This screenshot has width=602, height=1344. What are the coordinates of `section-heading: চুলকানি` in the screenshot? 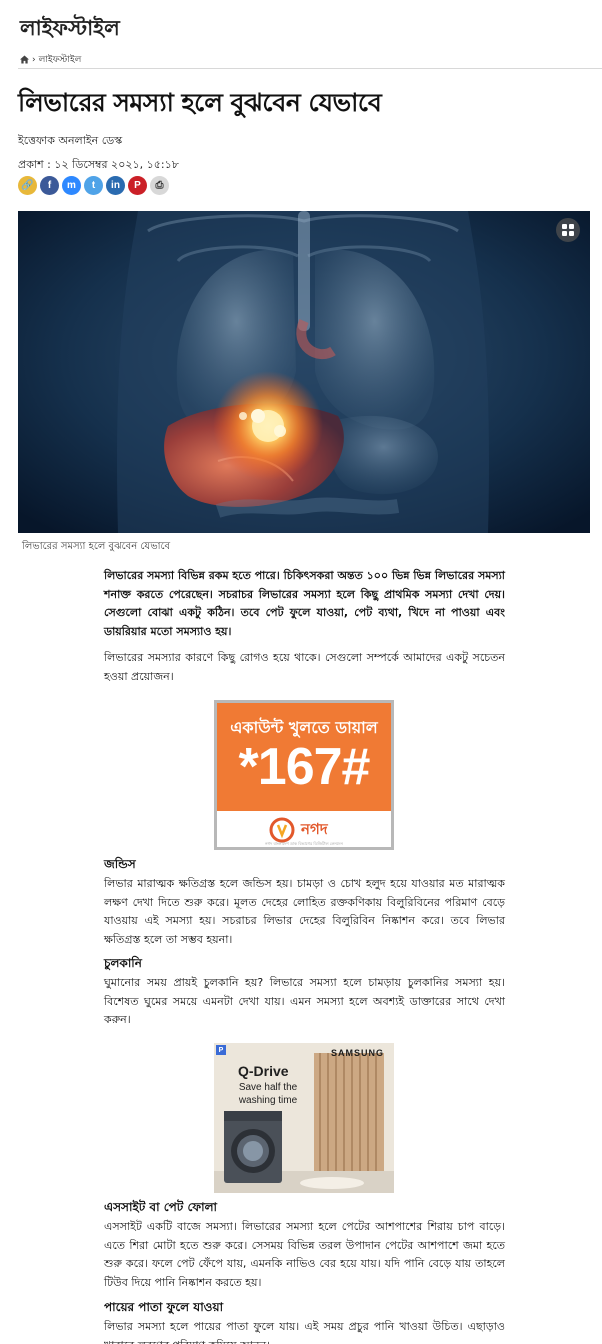 It's located at (123, 963).